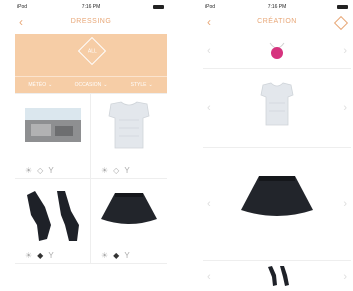  I want to click on category-banner: ALL, so click(91, 55).